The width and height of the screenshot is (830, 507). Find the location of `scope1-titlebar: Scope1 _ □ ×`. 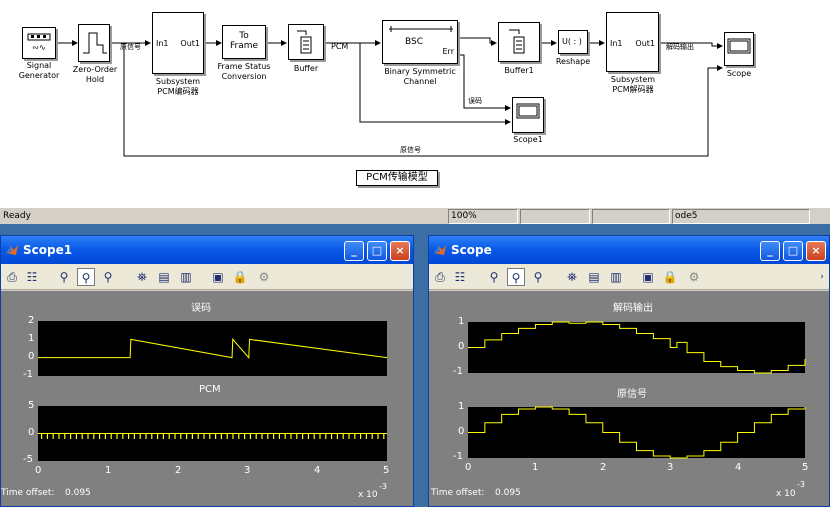

scope1-titlebar: Scope1 _ □ × is located at coordinates (207, 250).